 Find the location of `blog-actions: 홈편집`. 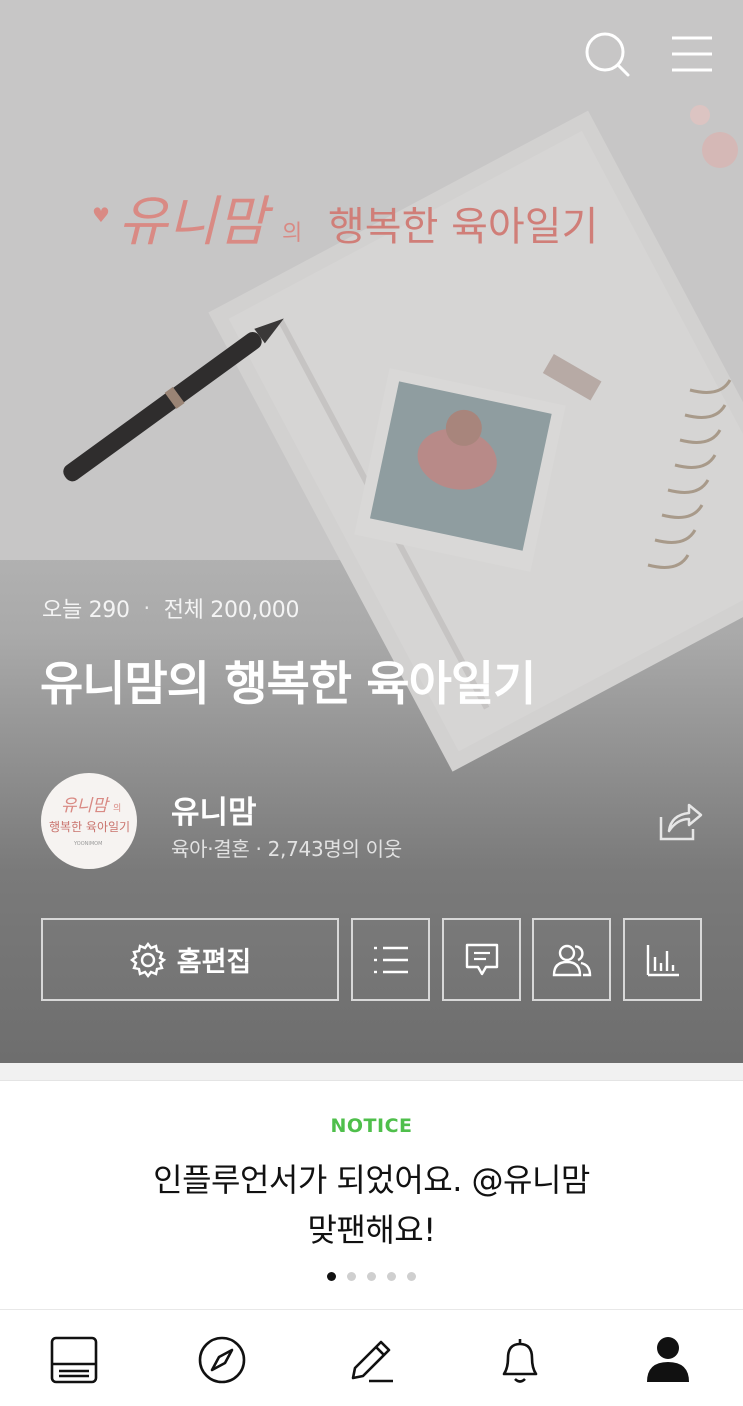

blog-actions: 홈편집 is located at coordinates (371, 959).